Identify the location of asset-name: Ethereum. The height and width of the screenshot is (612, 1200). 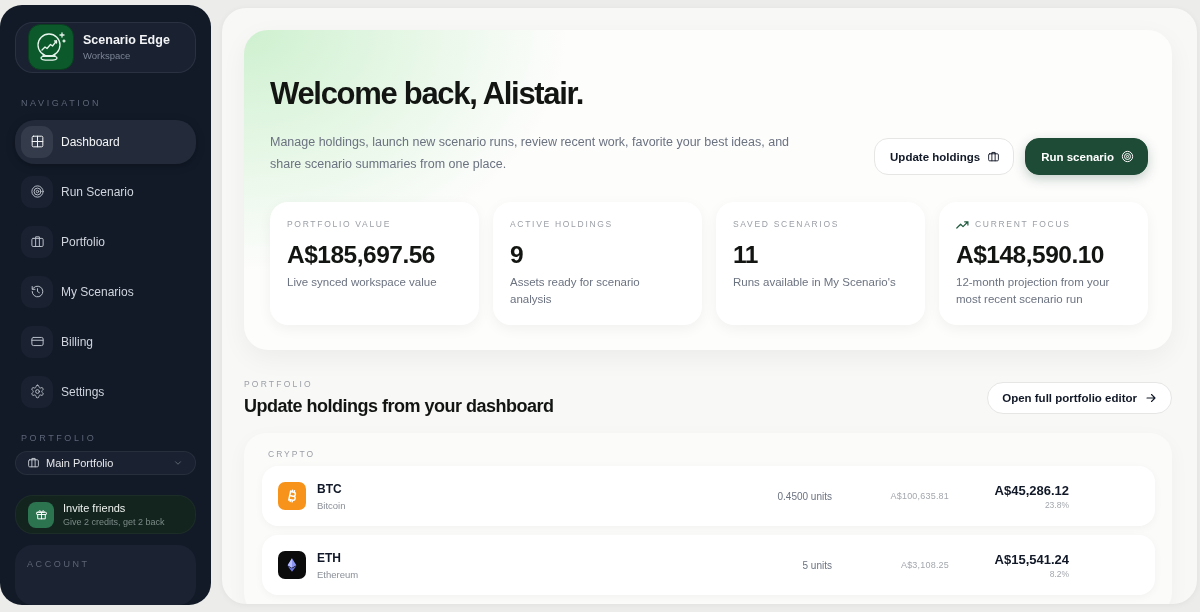
(338, 574).